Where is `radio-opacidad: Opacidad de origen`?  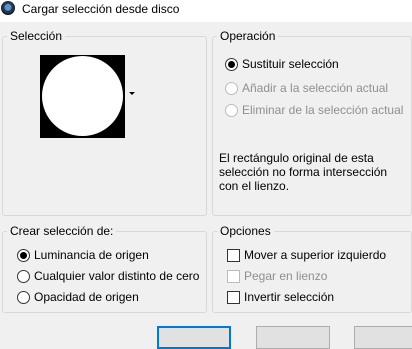 radio-opacidad: Opacidad de origen is located at coordinates (78, 297).